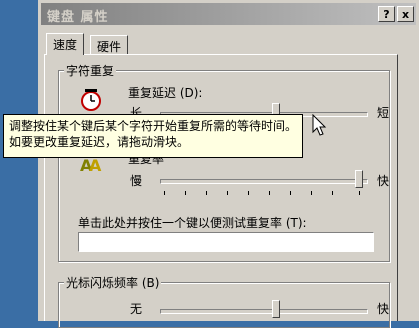 The width and height of the screenshot is (419, 328). I want to click on repeat-rate-min-label: 慢, so click(136, 181).